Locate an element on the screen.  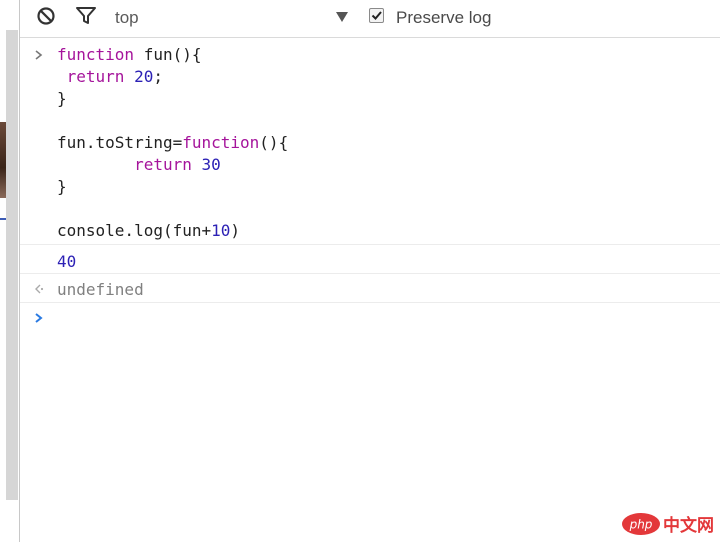
code-text: ) is located at coordinates (235, 230).